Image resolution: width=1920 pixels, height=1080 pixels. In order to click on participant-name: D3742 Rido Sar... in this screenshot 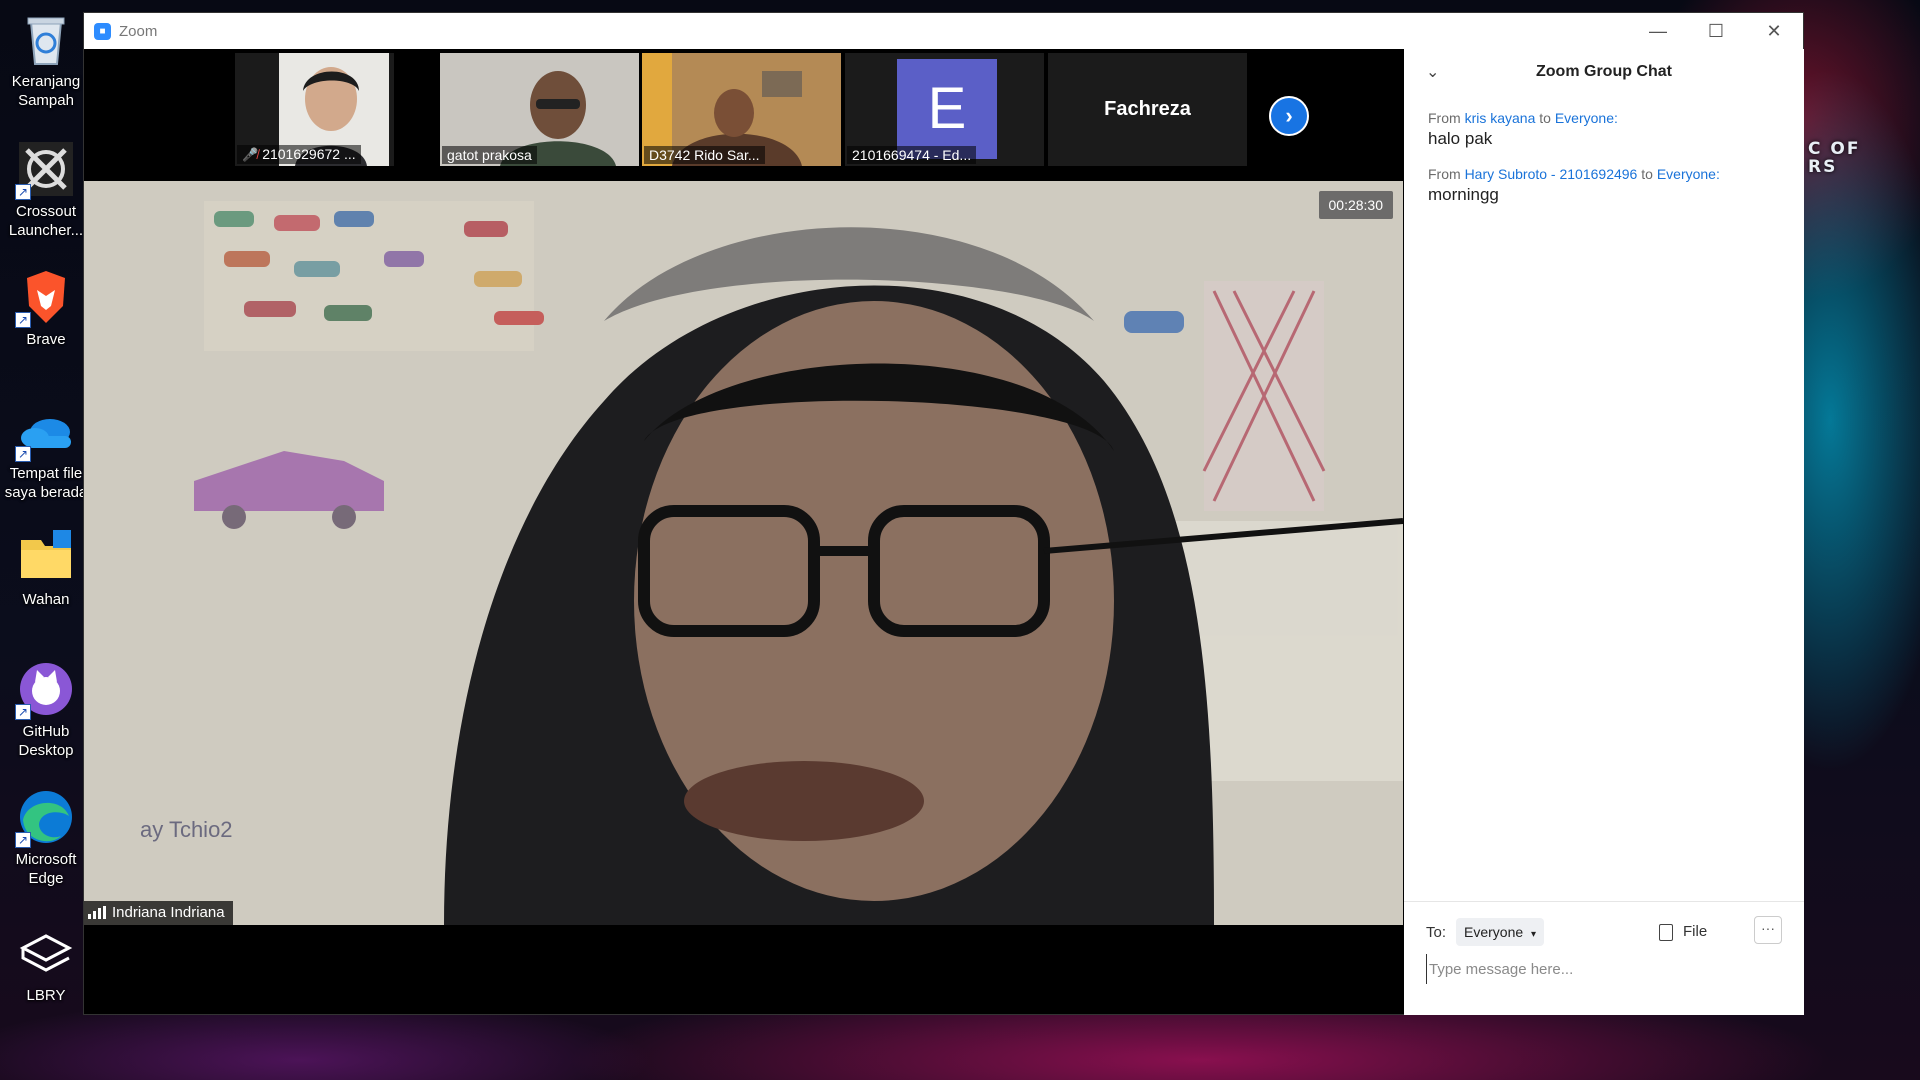, I will do `click(704, 155)`.